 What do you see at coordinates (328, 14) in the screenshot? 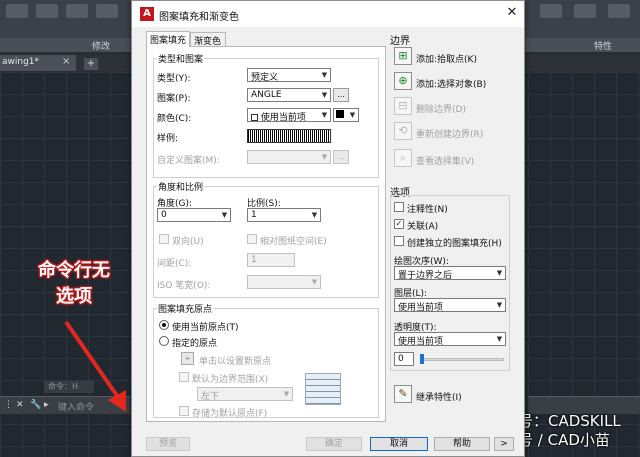
I see `title-bar: A 图案填充和渐变色 ✕` at bounding box center [328, 14].